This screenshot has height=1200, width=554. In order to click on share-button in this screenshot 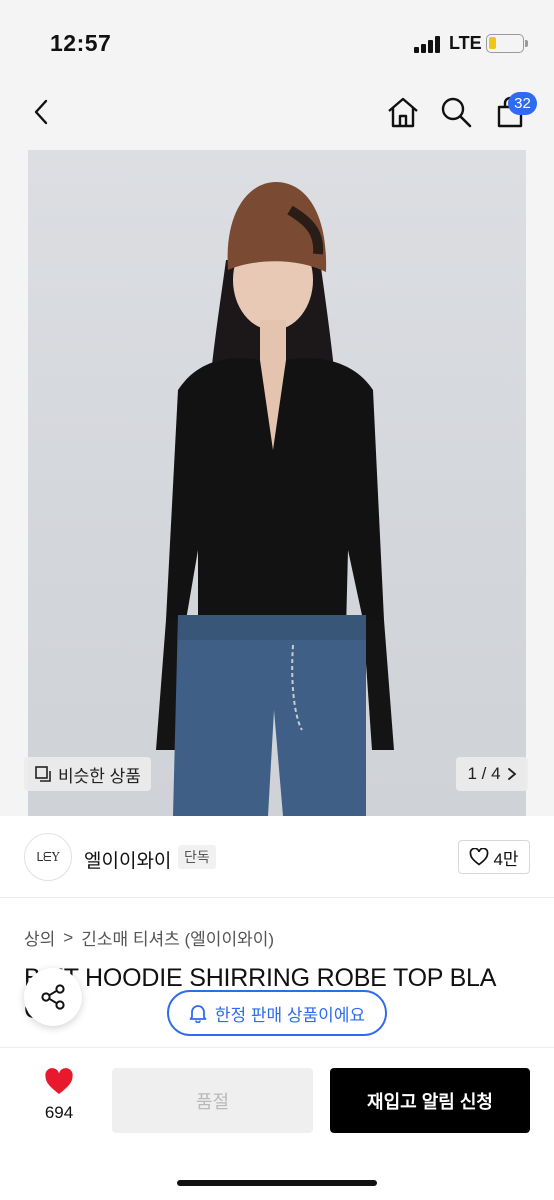, I will do `click(53, 997)`.